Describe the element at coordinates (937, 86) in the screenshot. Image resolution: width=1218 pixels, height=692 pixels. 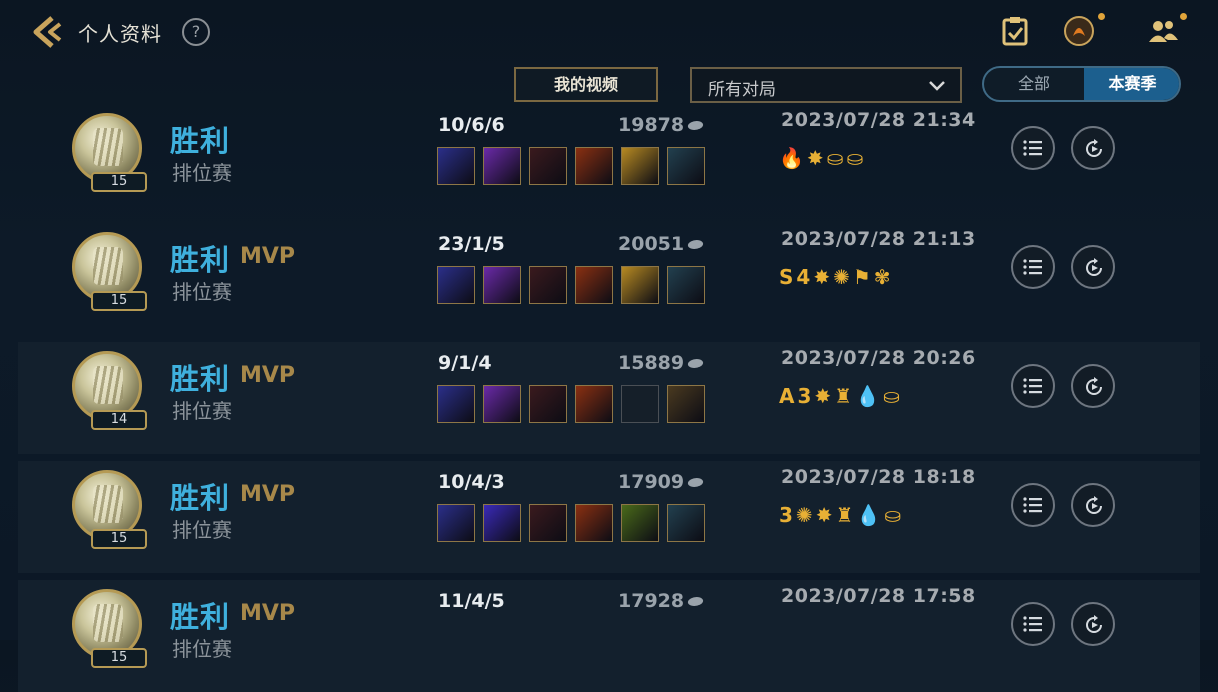
I see `chevron-down-icon` at that location.